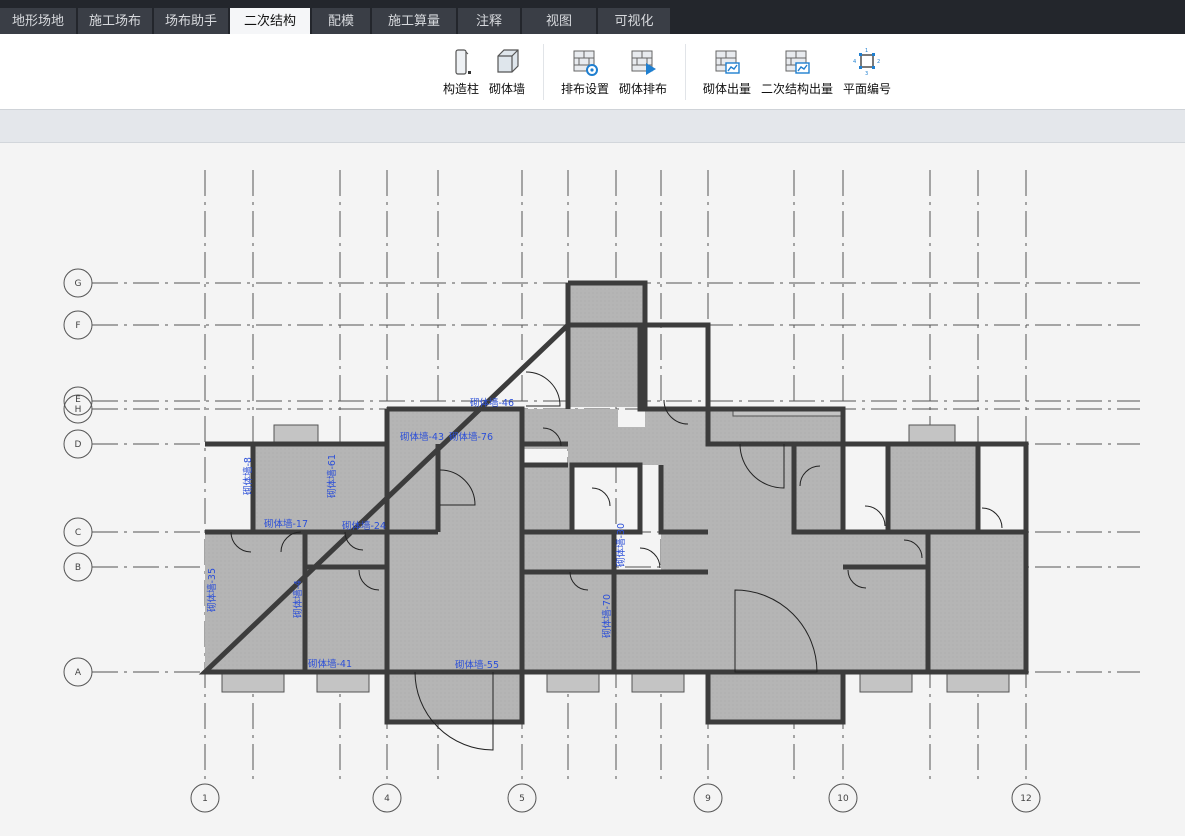  I want to click on grid-label-row: F, so click(77, 326).